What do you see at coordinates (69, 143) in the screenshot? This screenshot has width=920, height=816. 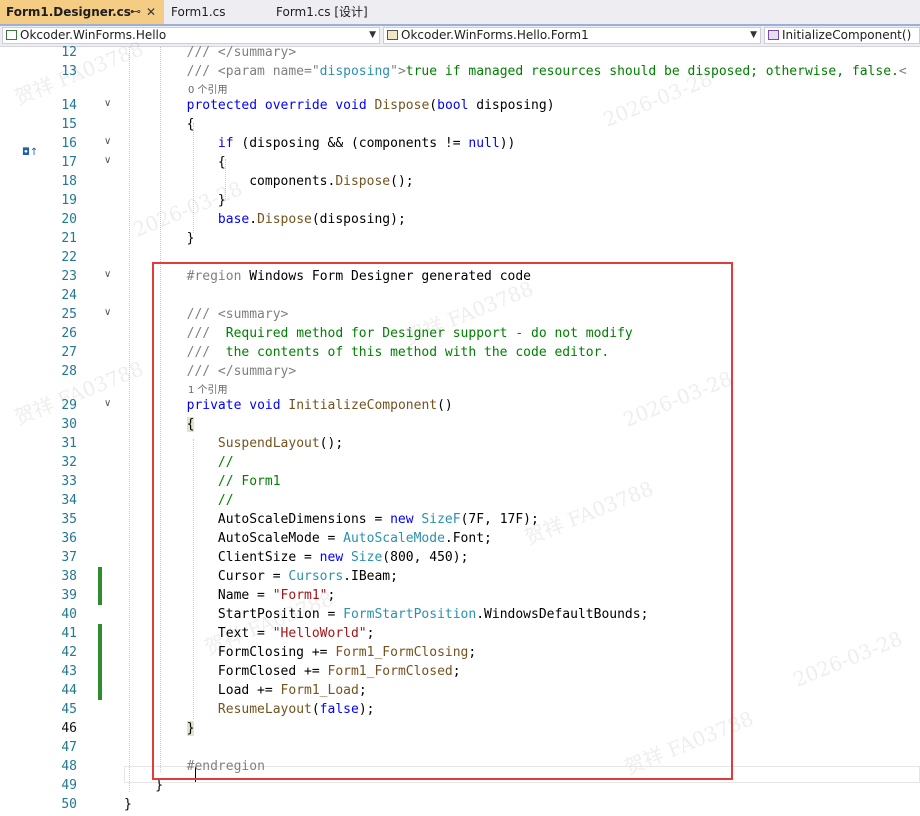 I see `line-number: 16` at bounding box center [69, 143].